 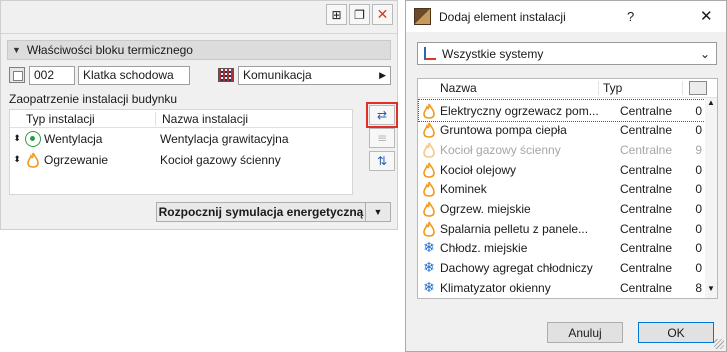 I want to click on item-name: Chłodz. miejskie, so click(x=484, y=248).